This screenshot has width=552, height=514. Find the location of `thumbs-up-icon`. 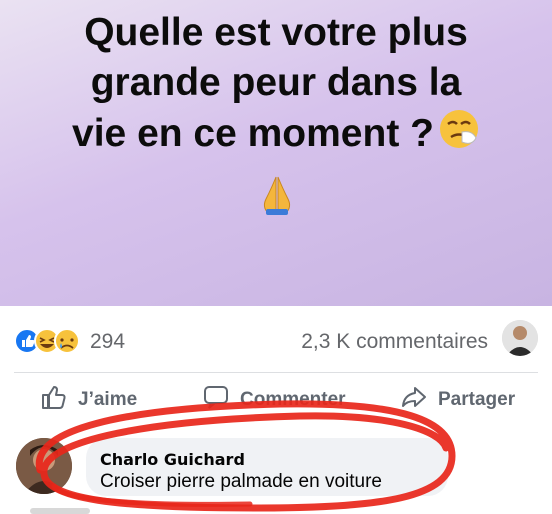

thumbs-up-icon is located at coordinates (59, 400).